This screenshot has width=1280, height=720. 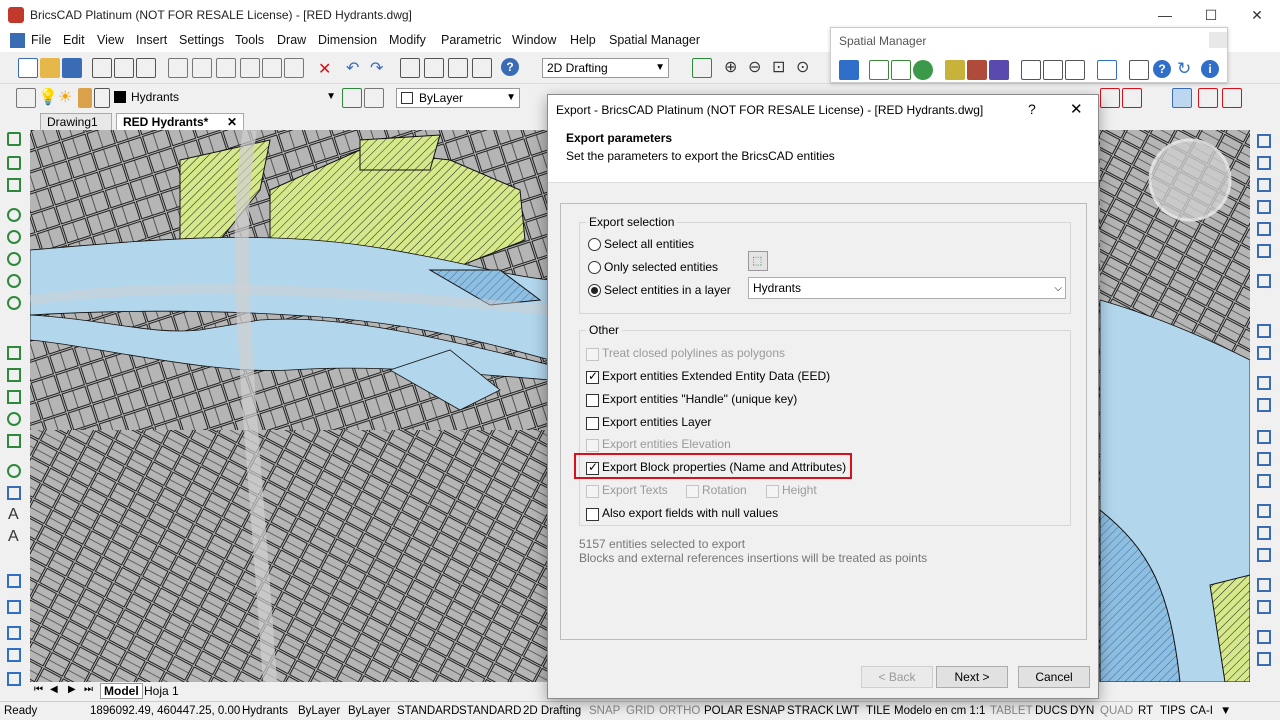 I want to click on lightbulb-icon: 💡, so click(x=48, y=97).